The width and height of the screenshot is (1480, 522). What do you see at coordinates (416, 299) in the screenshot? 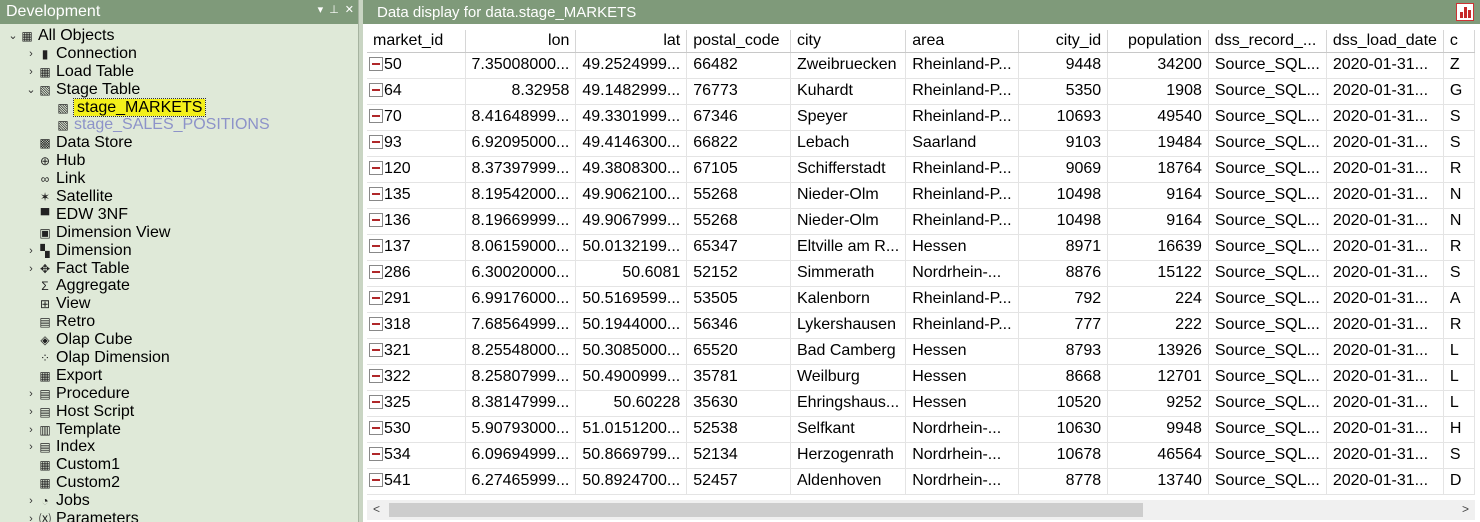
I see `table-cell: 291` at bounding box center [416, 299].